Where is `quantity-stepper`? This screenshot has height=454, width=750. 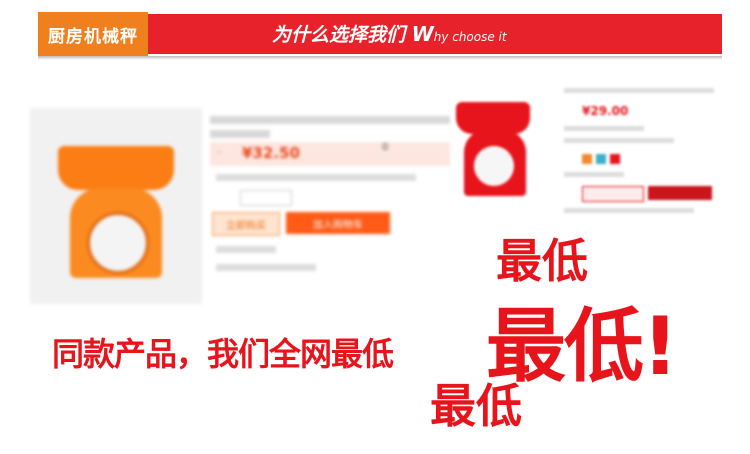
quantity-stepper is located at coordinates (266, 198).